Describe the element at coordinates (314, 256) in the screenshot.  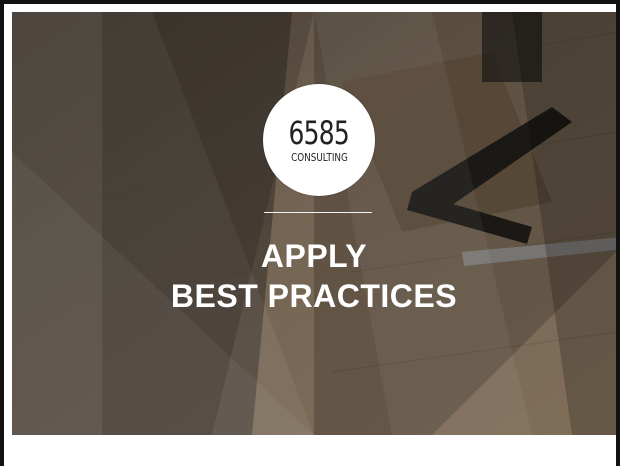
I see `headline-line-1: APPLY` at that location.